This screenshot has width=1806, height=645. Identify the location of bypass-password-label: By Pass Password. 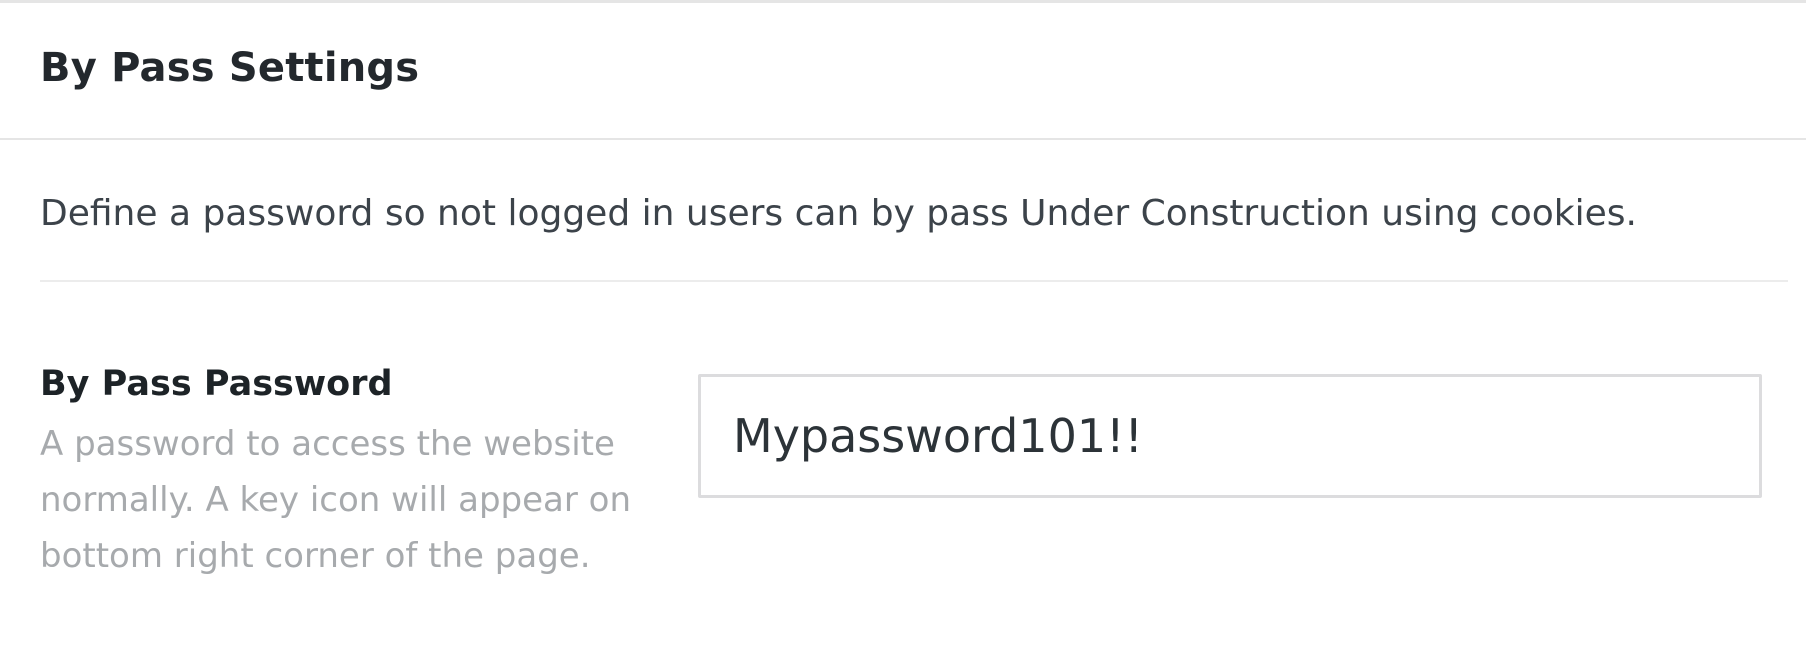
(216, 384).